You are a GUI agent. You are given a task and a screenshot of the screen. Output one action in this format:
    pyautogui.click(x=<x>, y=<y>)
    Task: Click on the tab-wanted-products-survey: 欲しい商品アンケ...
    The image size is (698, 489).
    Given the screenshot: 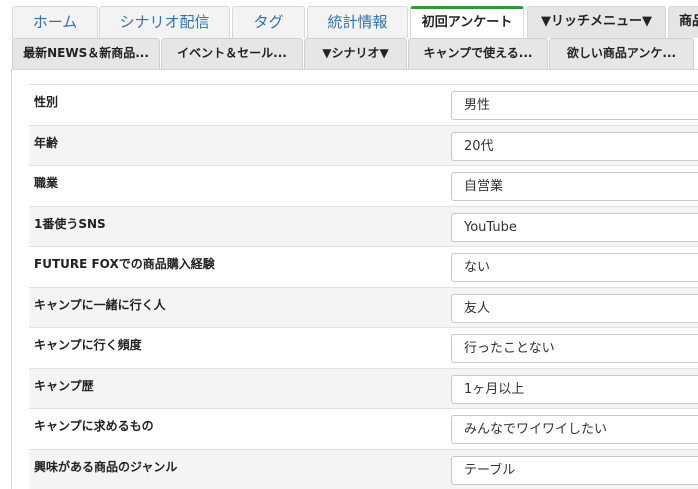 What is the action you would take?
    pyautogui.click(x=621, y=53)
    